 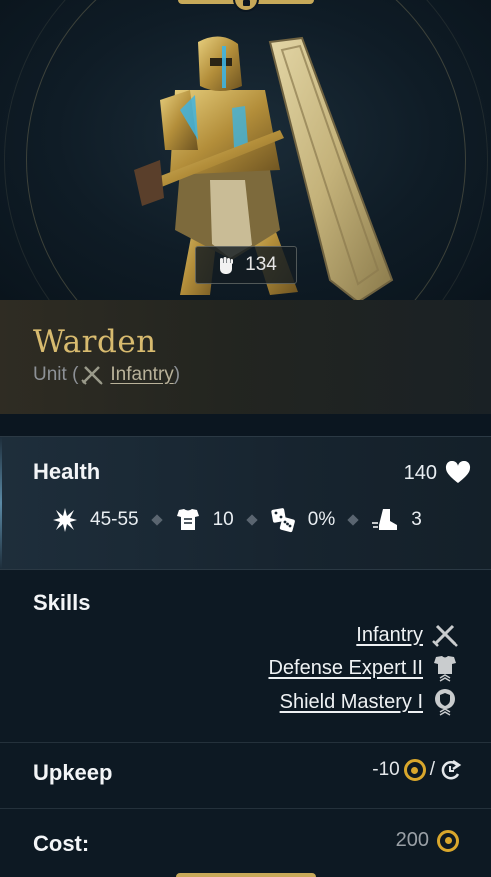 I want to click on health-label: Health, so click(x=67, y=471).